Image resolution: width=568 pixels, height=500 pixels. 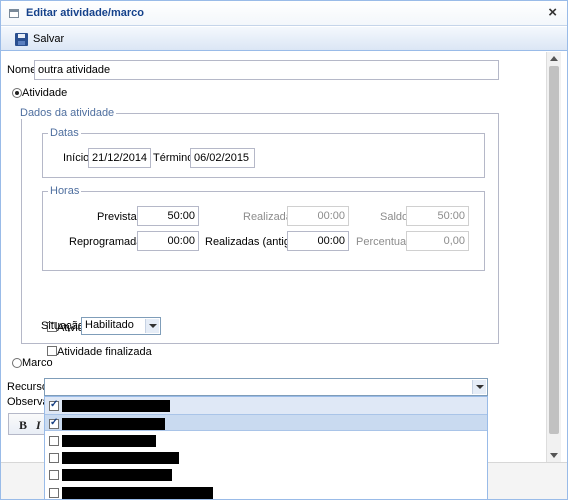 I want to click on atividade-finalizada-label: Atividade finalizada, so click(x=104, y=352).